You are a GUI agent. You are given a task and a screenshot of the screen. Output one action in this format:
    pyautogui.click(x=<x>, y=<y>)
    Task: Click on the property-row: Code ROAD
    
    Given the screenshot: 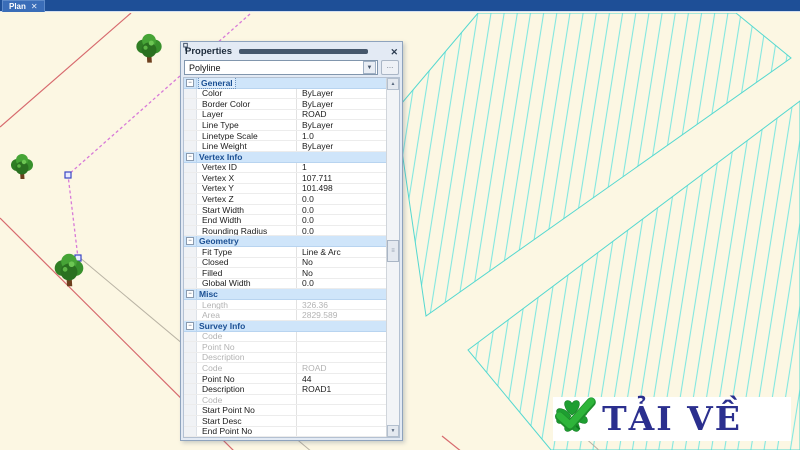 What is the action you would take?
    pyautogui.click(x=285, y=368)
    